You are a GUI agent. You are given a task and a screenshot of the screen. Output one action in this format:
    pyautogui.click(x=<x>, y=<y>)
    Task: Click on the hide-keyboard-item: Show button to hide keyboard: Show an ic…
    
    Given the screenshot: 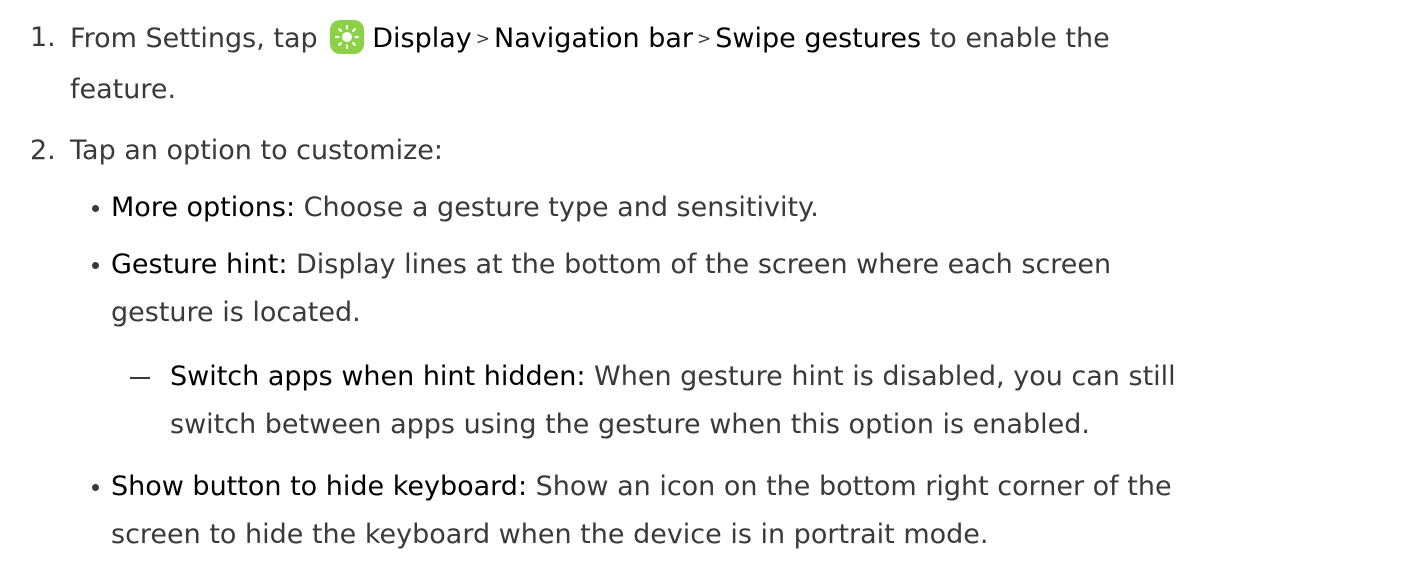 What is the action you would take?
    pyautogui.click(x=641, y=487)
    